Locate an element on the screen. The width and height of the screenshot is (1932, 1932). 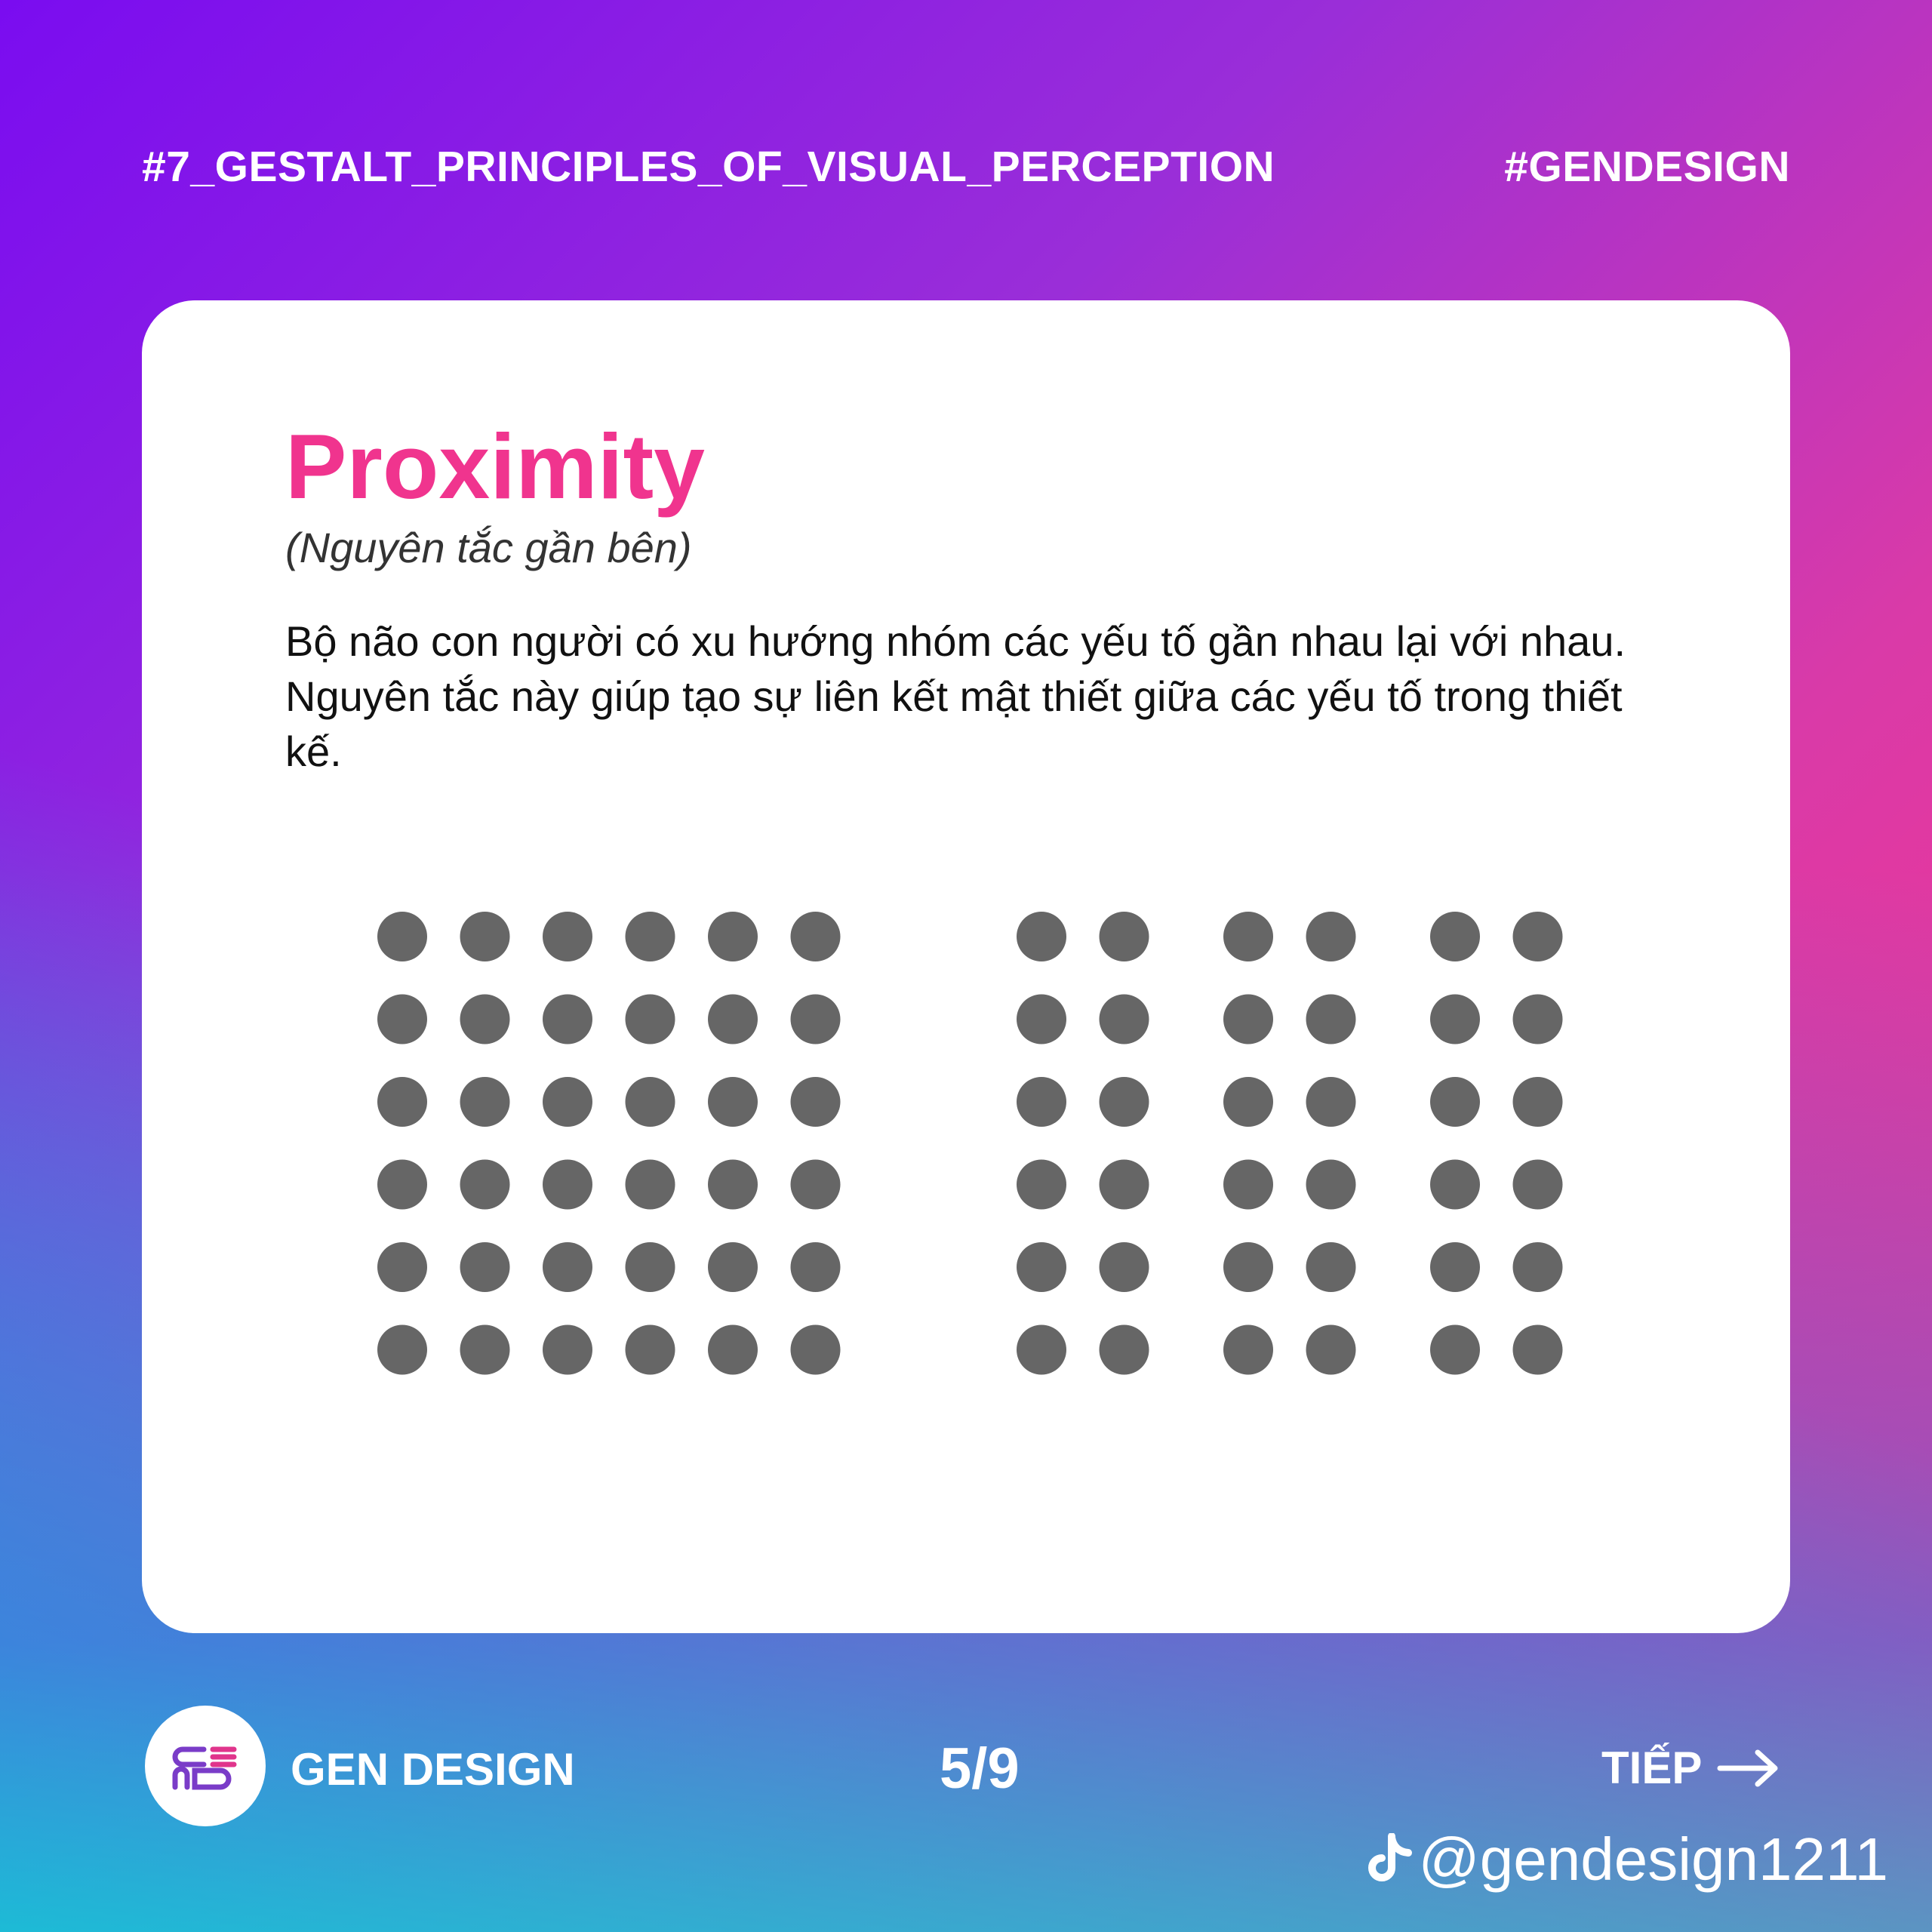
next-button: TIẾP is located at coordinates (1690, 1768).